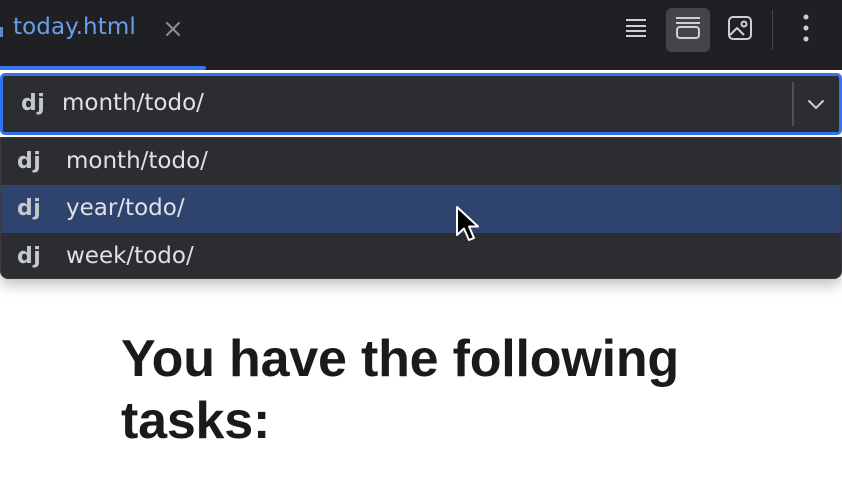  I want to click on editor-tab-bar: today.html, so click(421, 35).